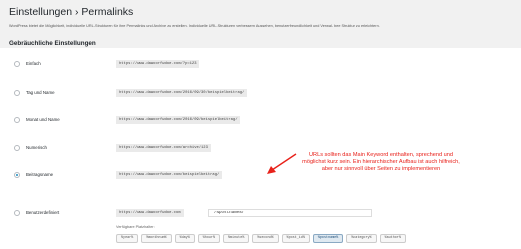 This screenshot has width=521, height=249. What do you see at coordinates (135, 227) in the screenshot?
I see `available-tags-label: Verfügbare Platzhalter:` at bounding box center [135, 227].